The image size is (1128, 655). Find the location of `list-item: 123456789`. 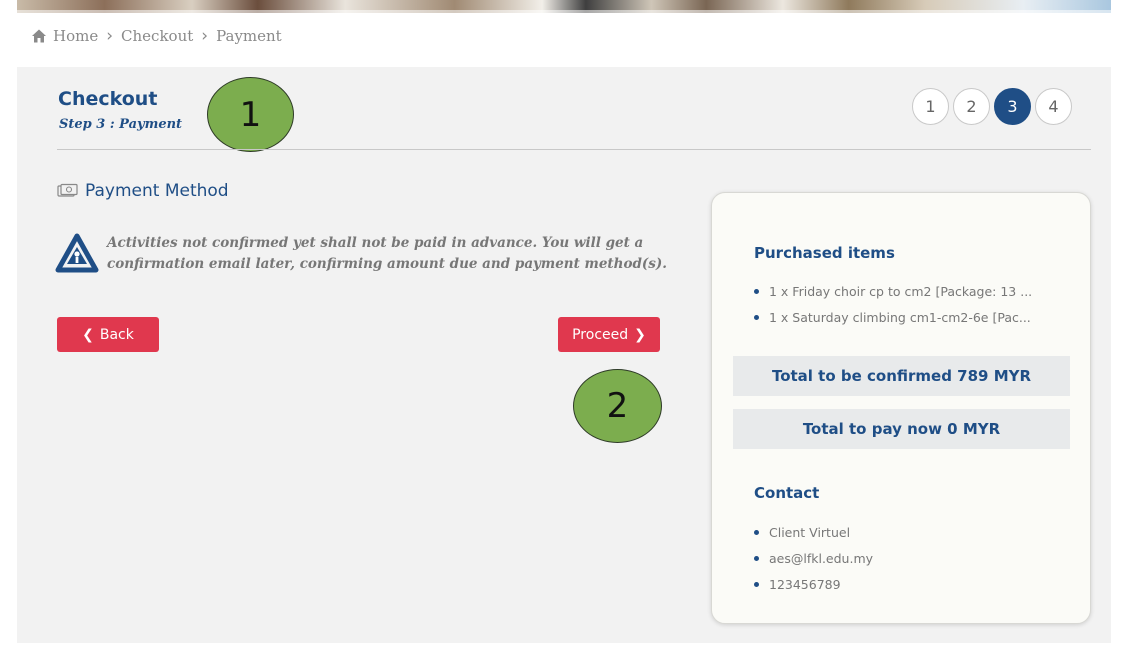

list-item: 123456789 is located at coordinates (813, 584).